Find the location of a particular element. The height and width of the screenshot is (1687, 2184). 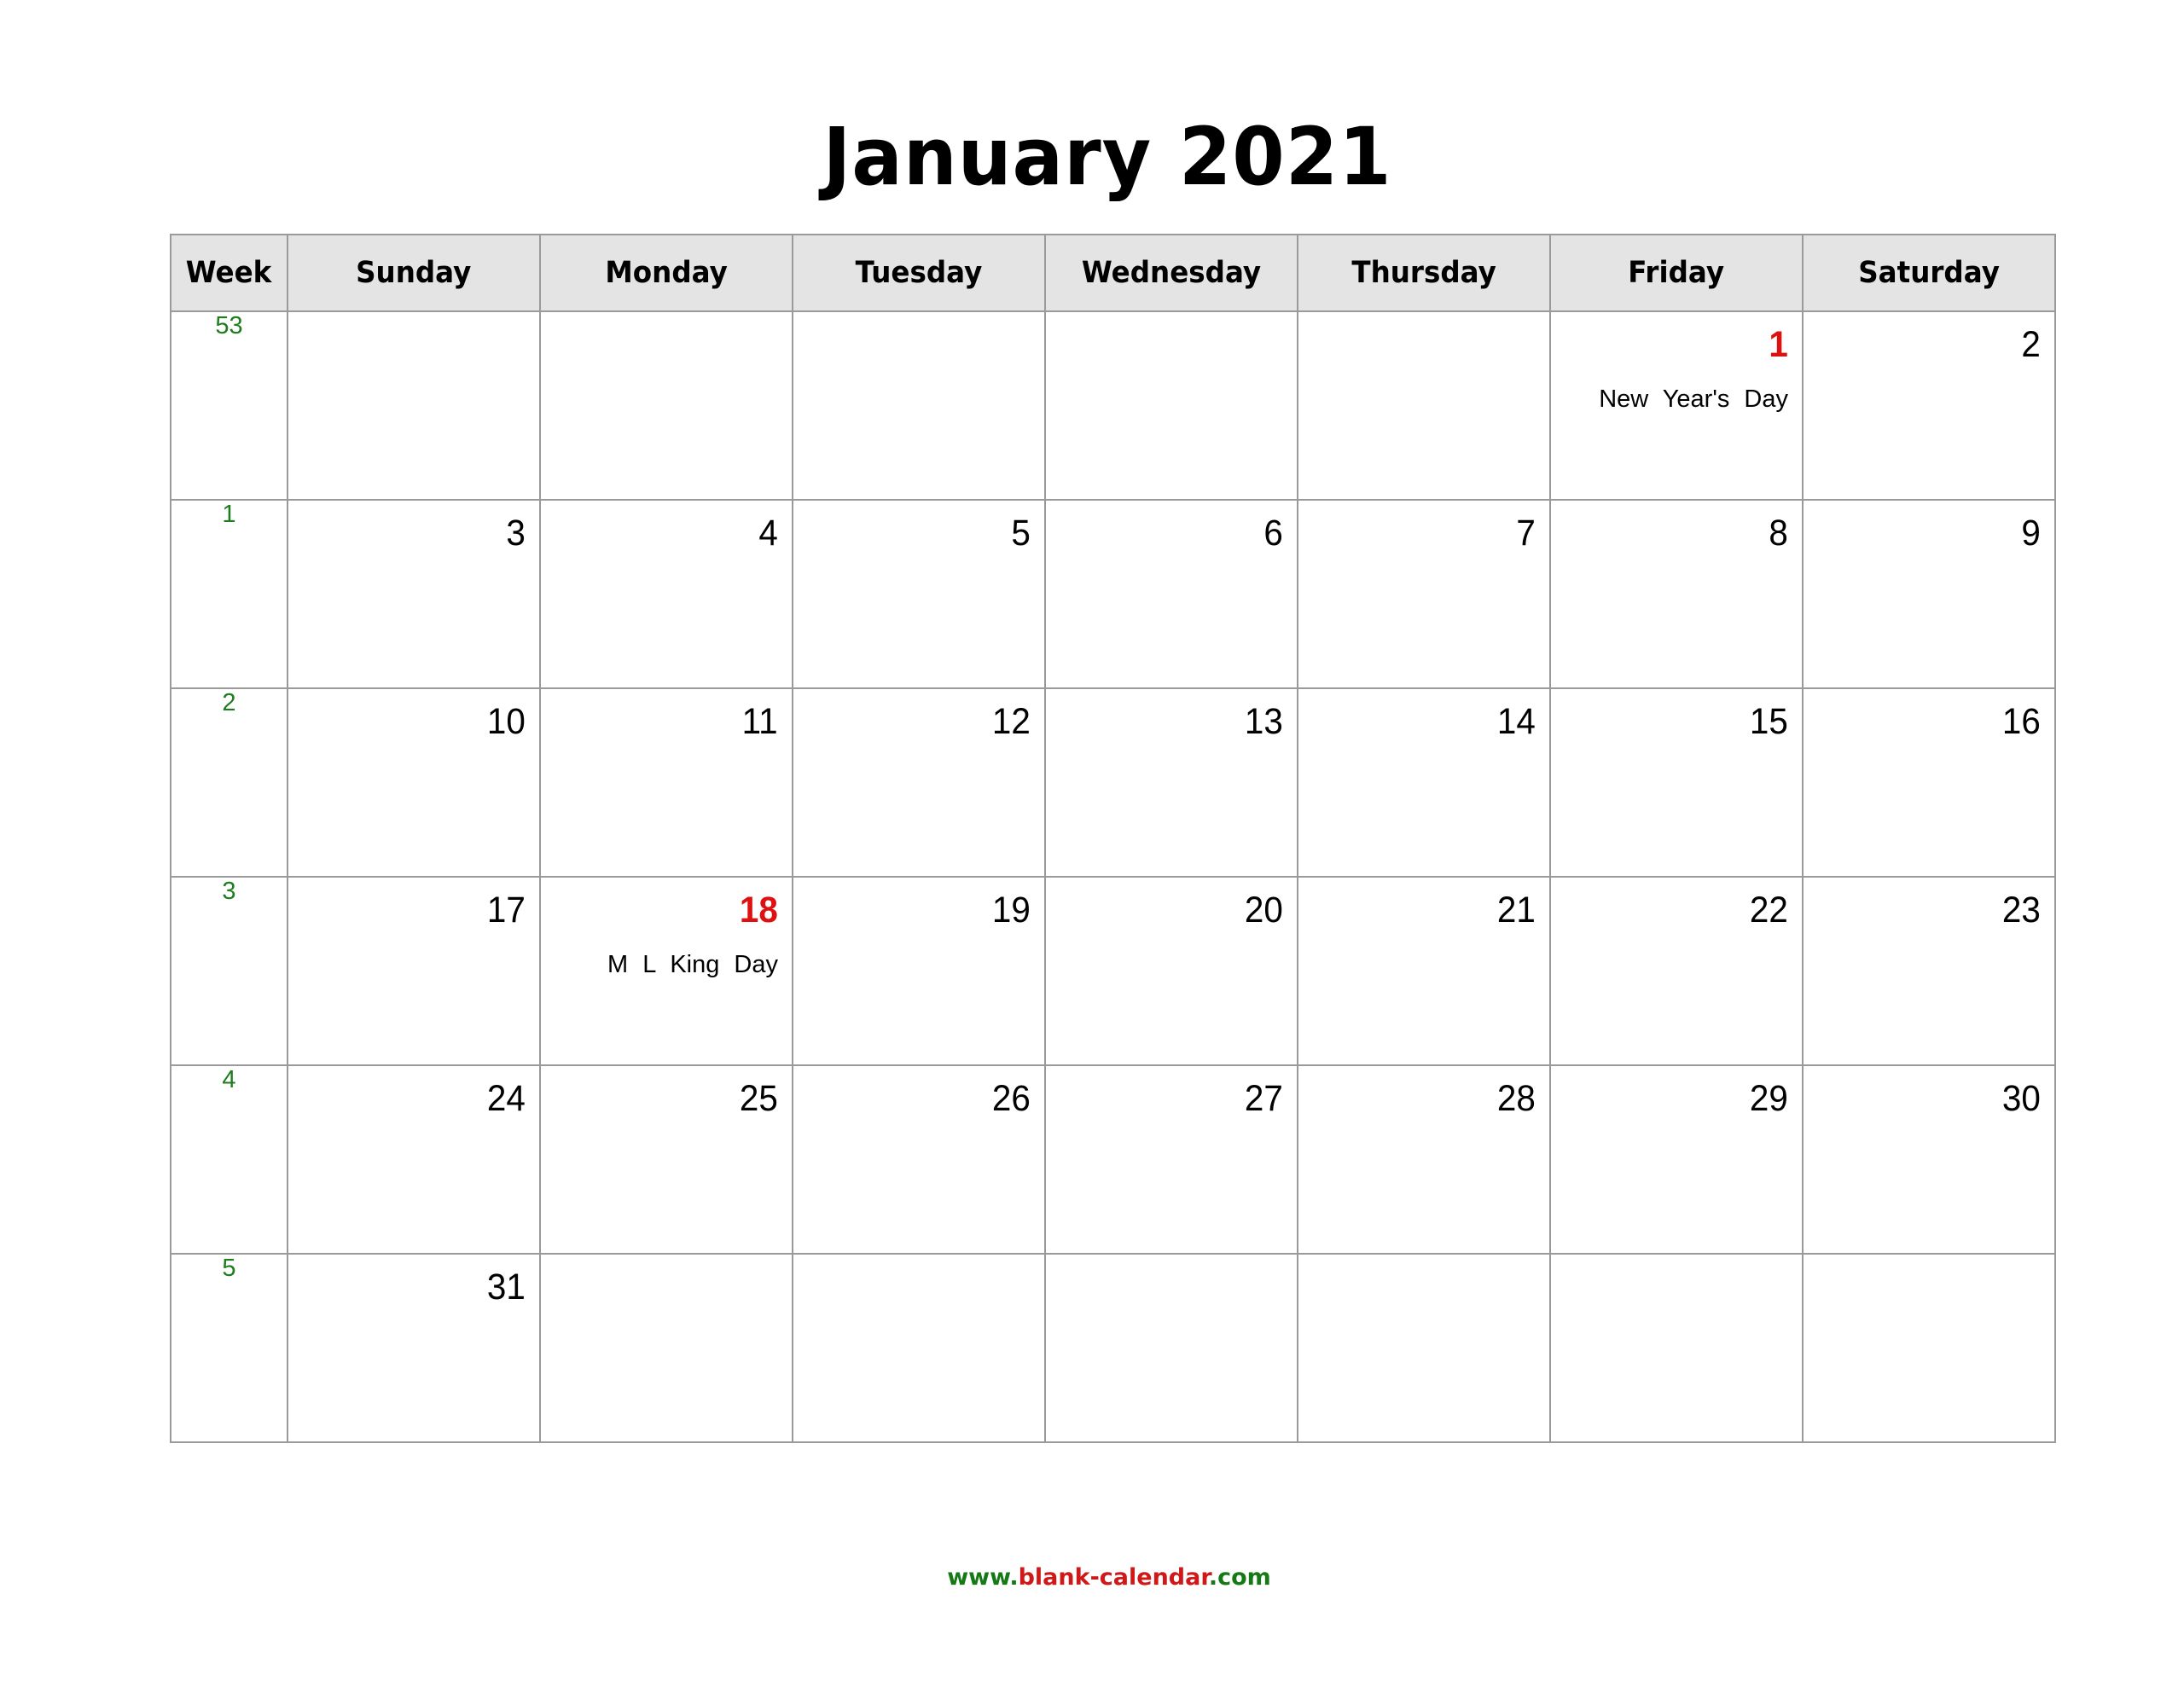

day-cell: 24 is located at coordinates (414, 1159).